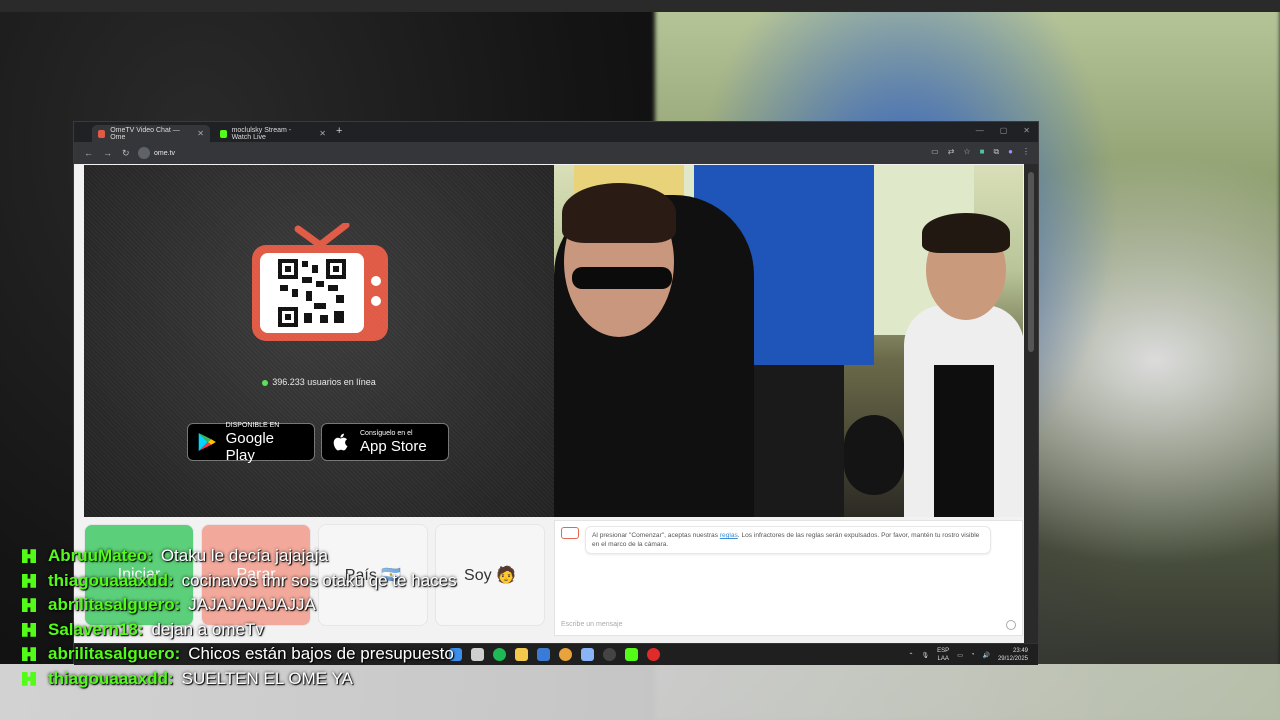 This screenshot has width=1280, height=720. I want to click on chat-username: AbruuMateo:, so click(100, 556).